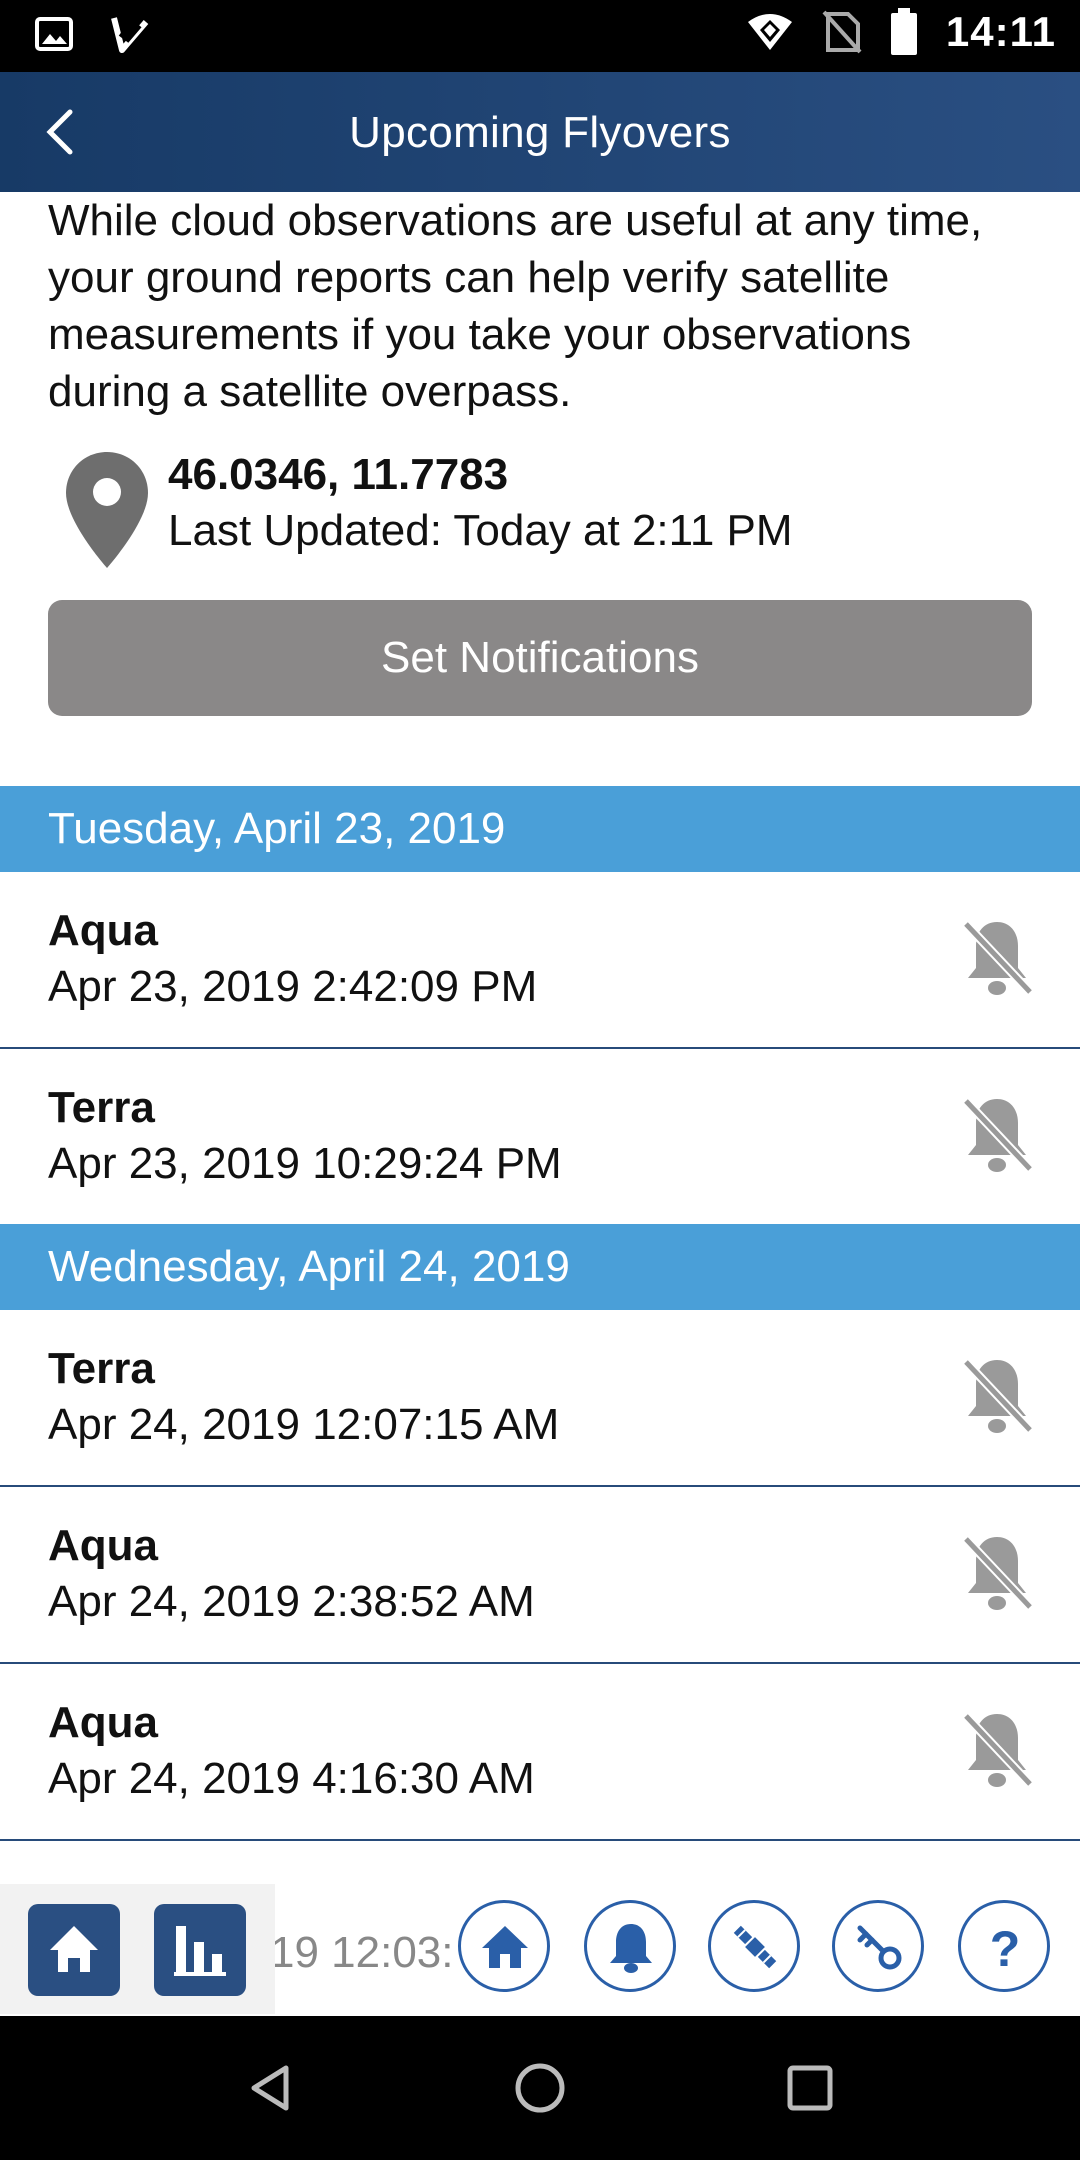  Describe the element at coordinates (338, 474) in the screenshot. I see `coordinates: 46.0346, 11.7783` at that location.